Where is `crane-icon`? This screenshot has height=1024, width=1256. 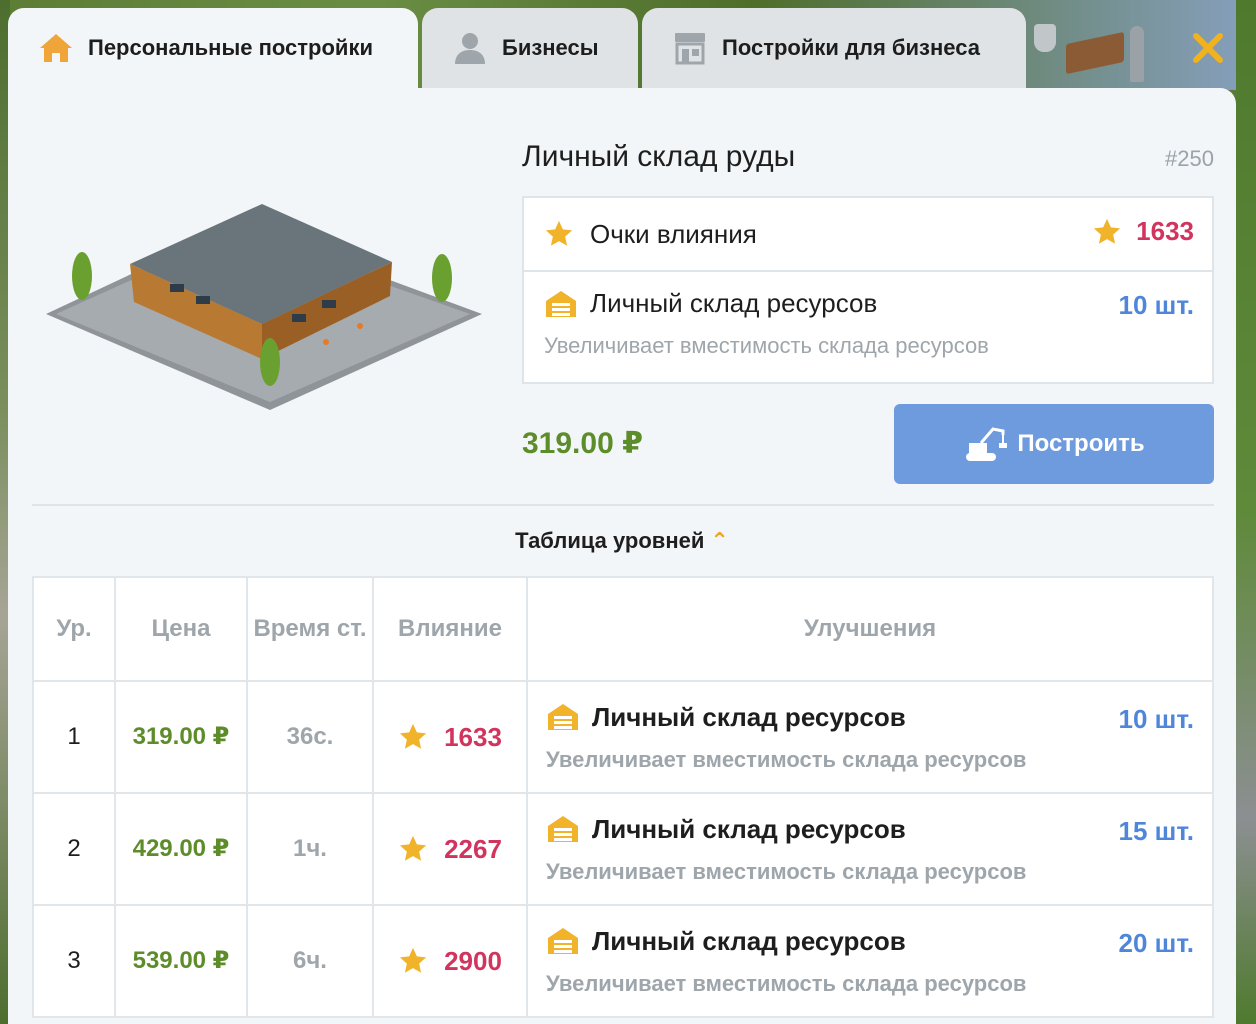
crane-icon is located at coordinates (987, 444).